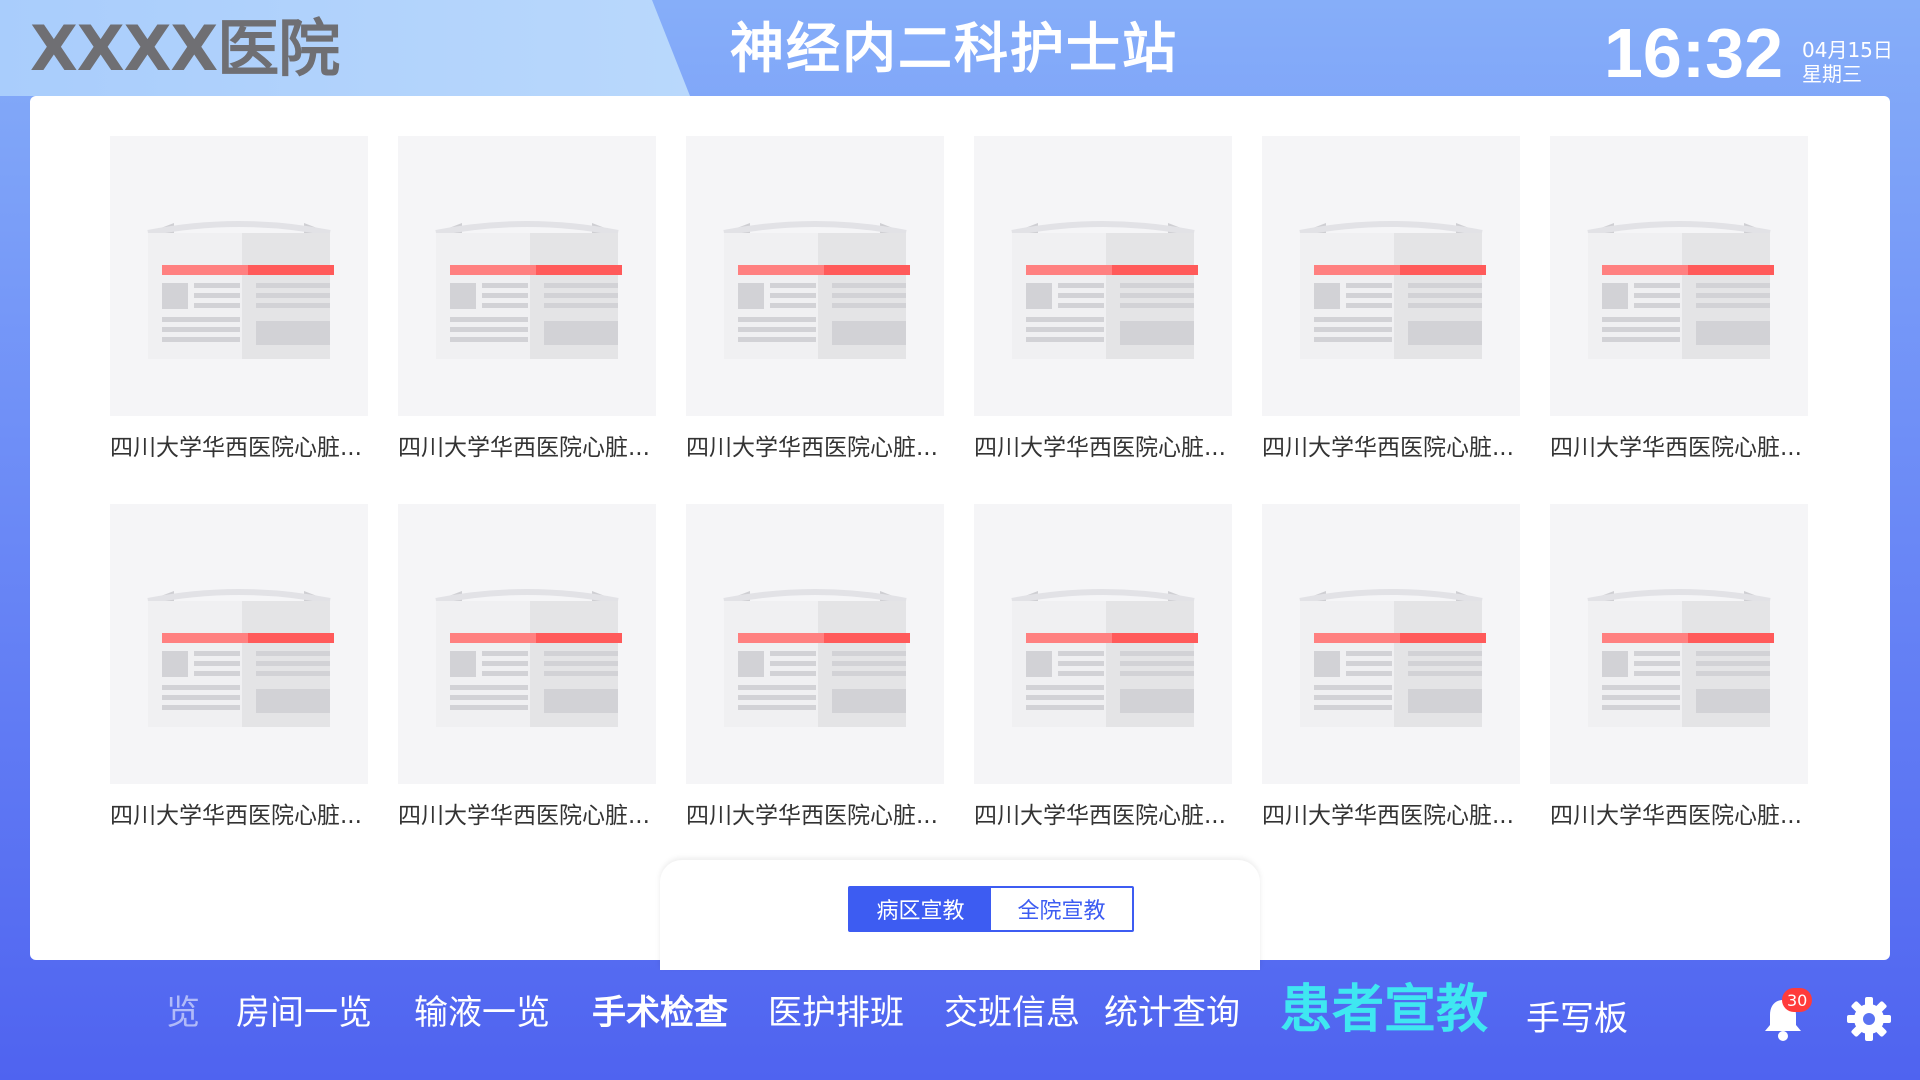 The image size is (1920, 1080). I want to click on station-title: 神经内二科护士站, so click(954, 48).